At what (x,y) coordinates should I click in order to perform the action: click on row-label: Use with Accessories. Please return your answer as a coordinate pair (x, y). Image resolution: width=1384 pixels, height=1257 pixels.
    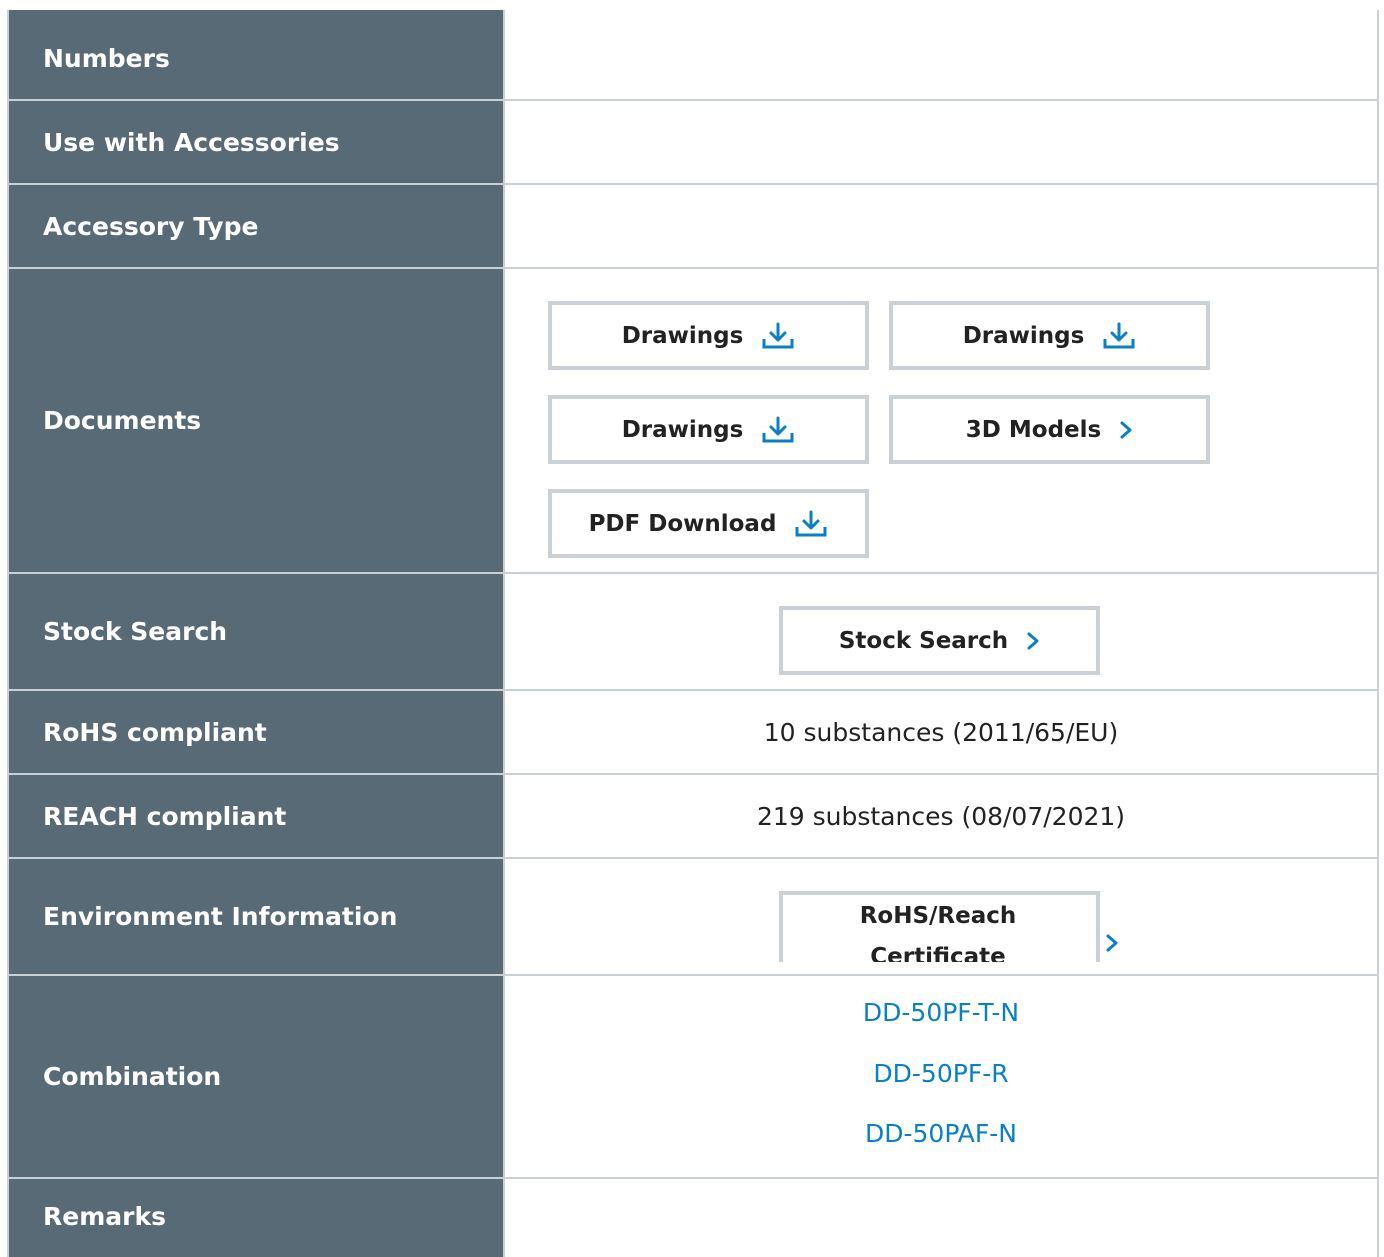
    Looking at the image, I should click on (257, 142).